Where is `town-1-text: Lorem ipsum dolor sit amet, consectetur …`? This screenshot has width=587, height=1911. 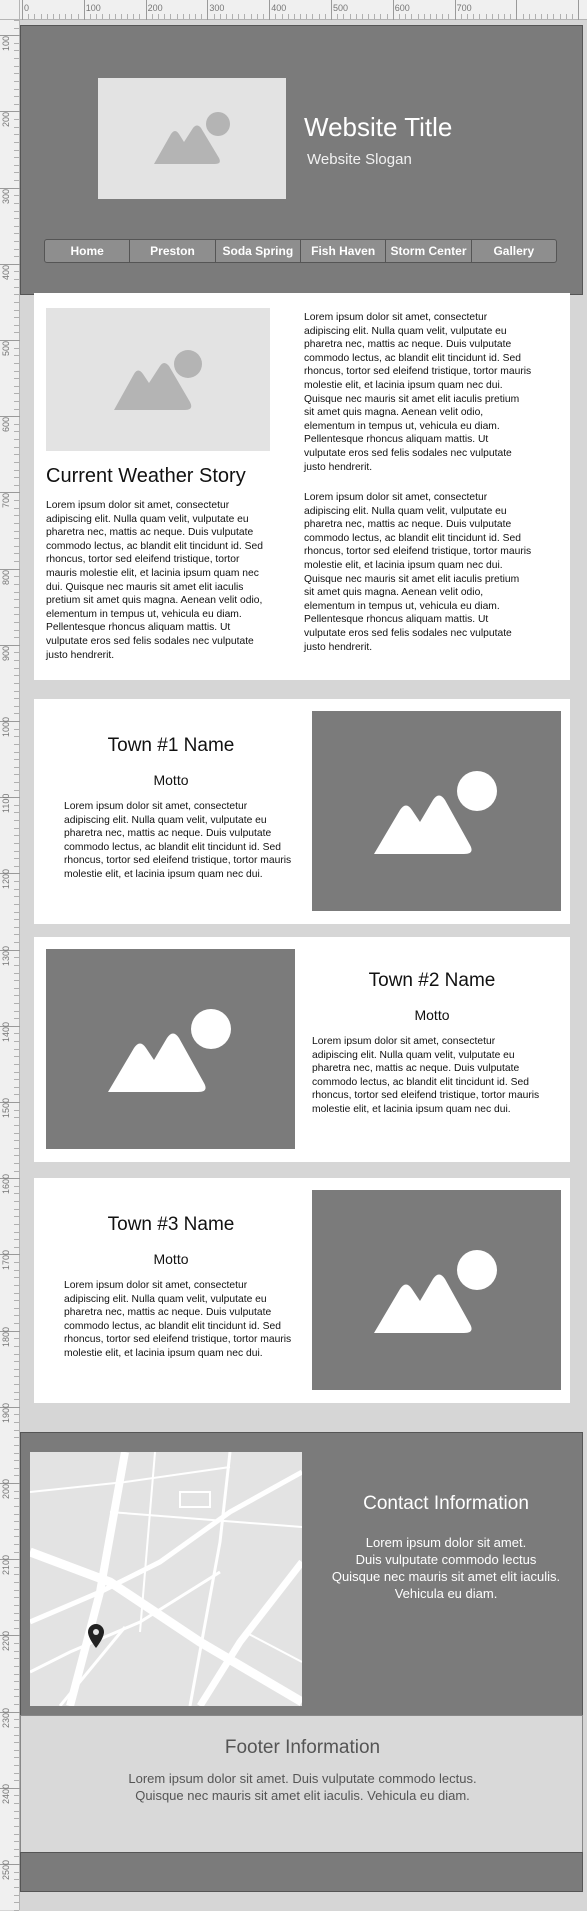
town-1-text: Lorem ipsum dolor sit amet, consectetur … is located at coordinates (178, 840).